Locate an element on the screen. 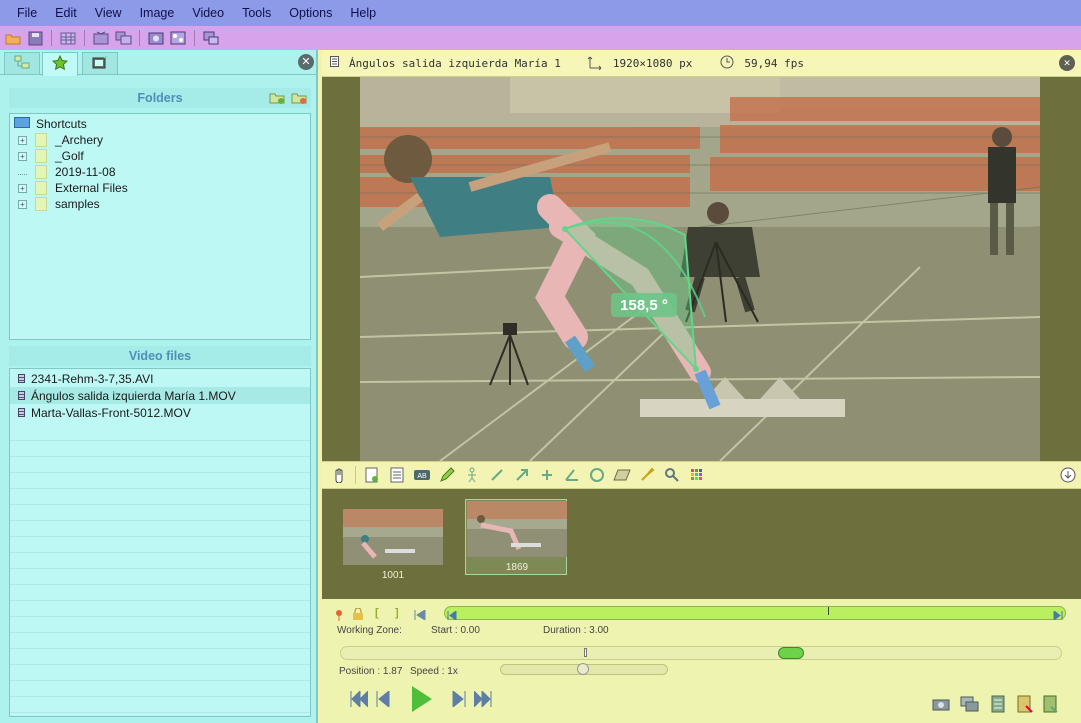 The image size is (1081, 723). tree-item-label: External Files is located at coordinates (91, 188).